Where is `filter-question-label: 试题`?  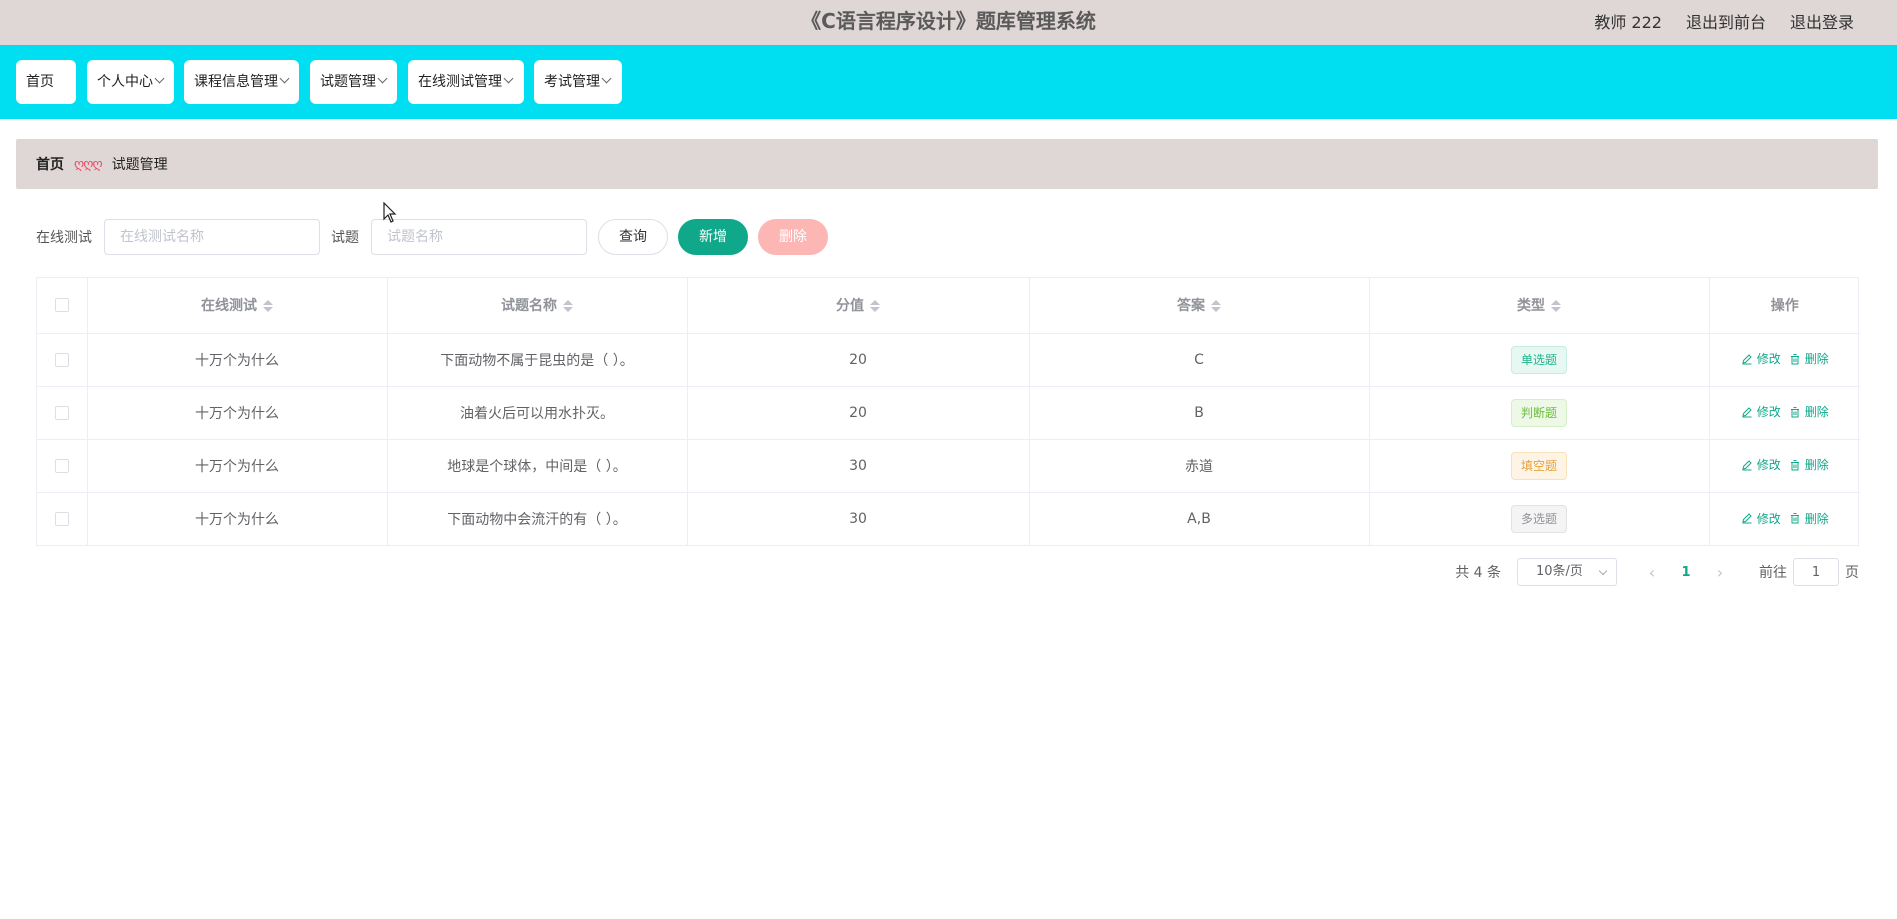
filter-question-label: 试题 is located at coordinates (345, 238).